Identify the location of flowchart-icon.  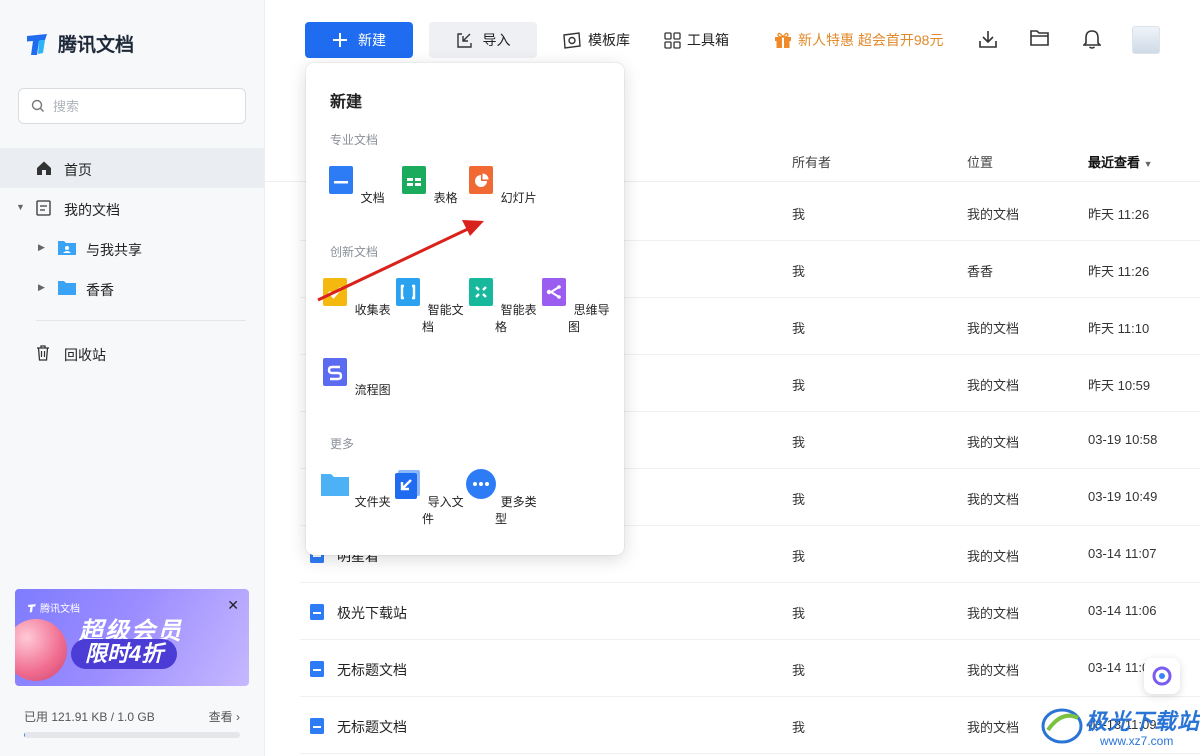
(335, 372).